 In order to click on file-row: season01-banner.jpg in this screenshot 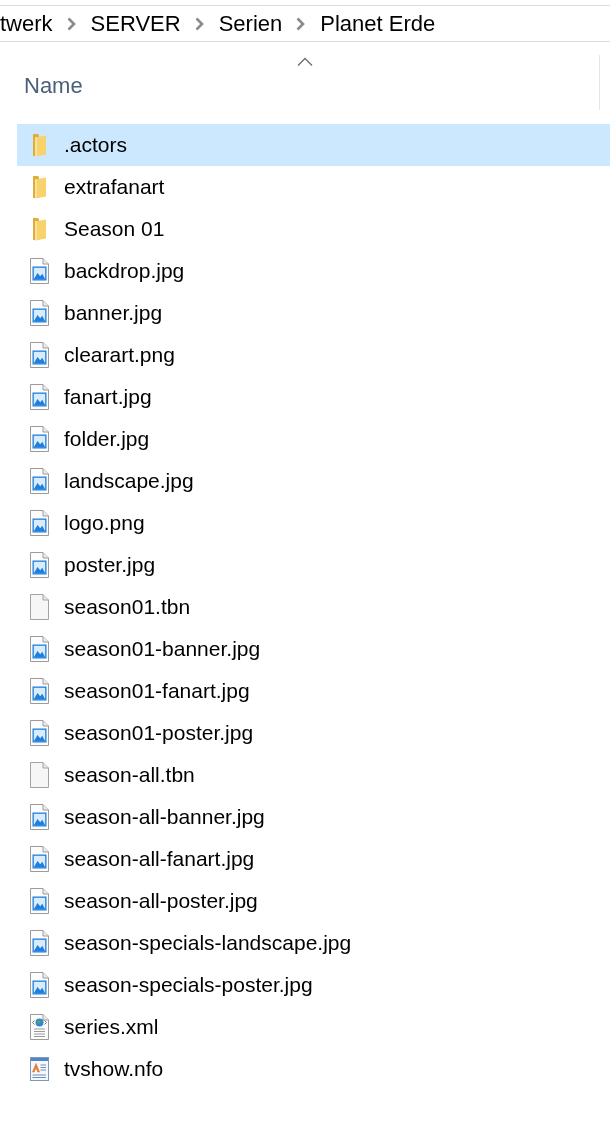, I will do `click(313, 649)`.